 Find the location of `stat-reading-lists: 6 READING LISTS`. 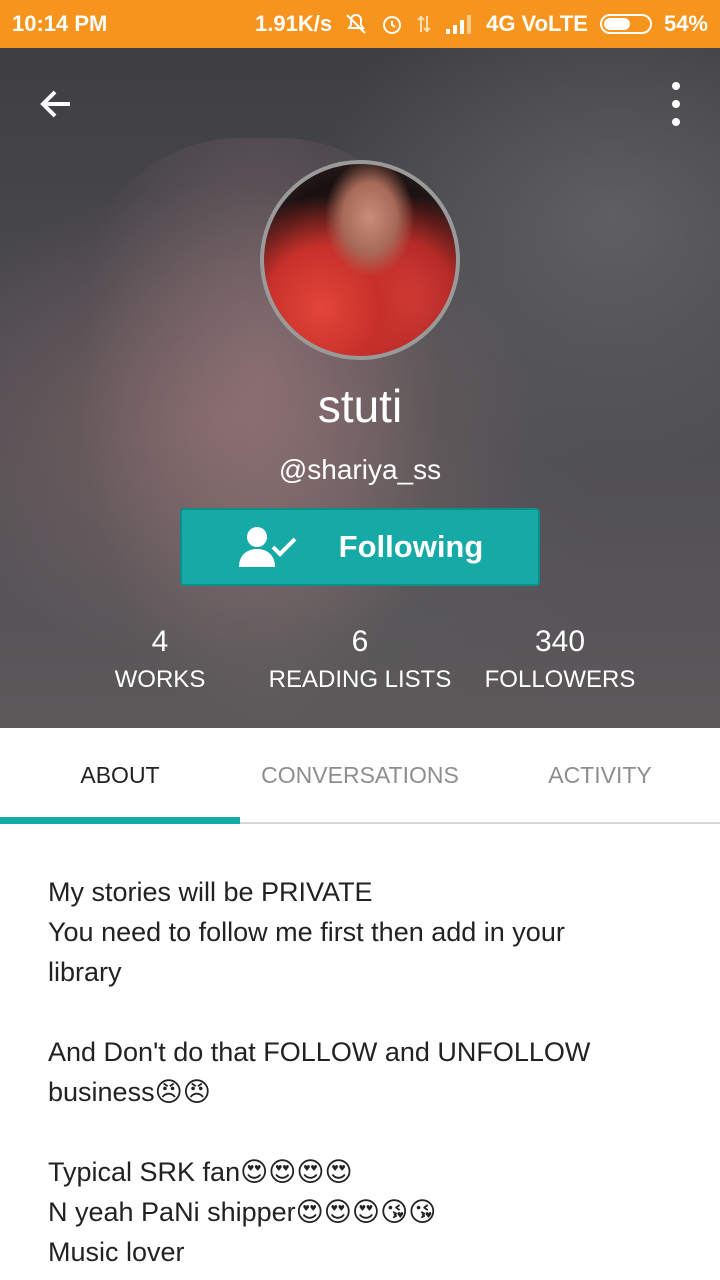

stat-reading-lists: 6 READING LISTS is located at coordinates (360, 662).